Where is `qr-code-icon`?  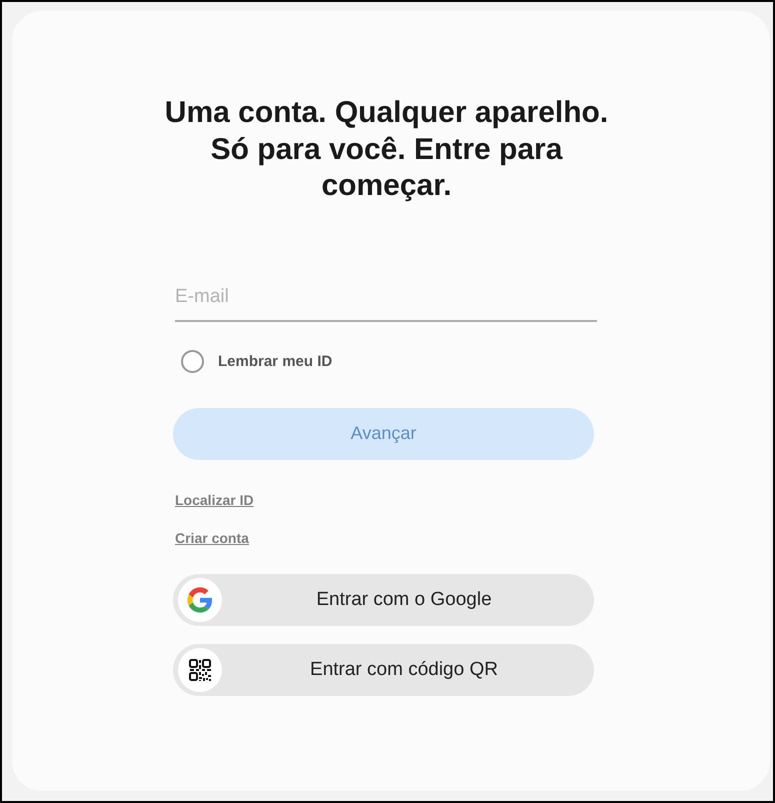
qr-code-icon is located at coordinates (200, 670).